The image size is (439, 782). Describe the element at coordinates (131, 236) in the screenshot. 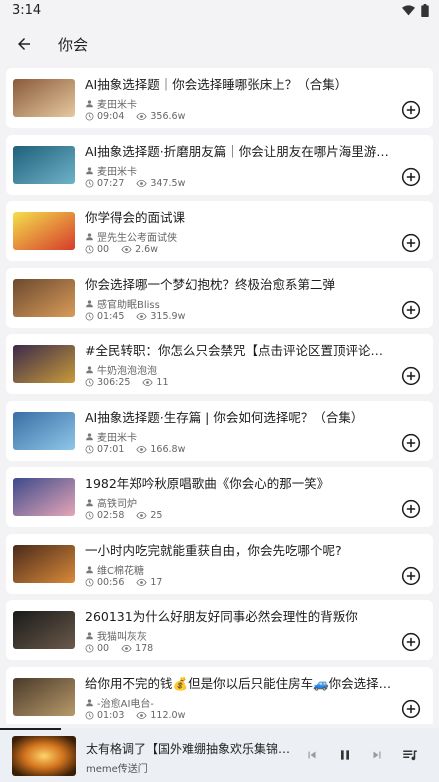

I see `video-author: 罡先生公考面试侠` at that location.